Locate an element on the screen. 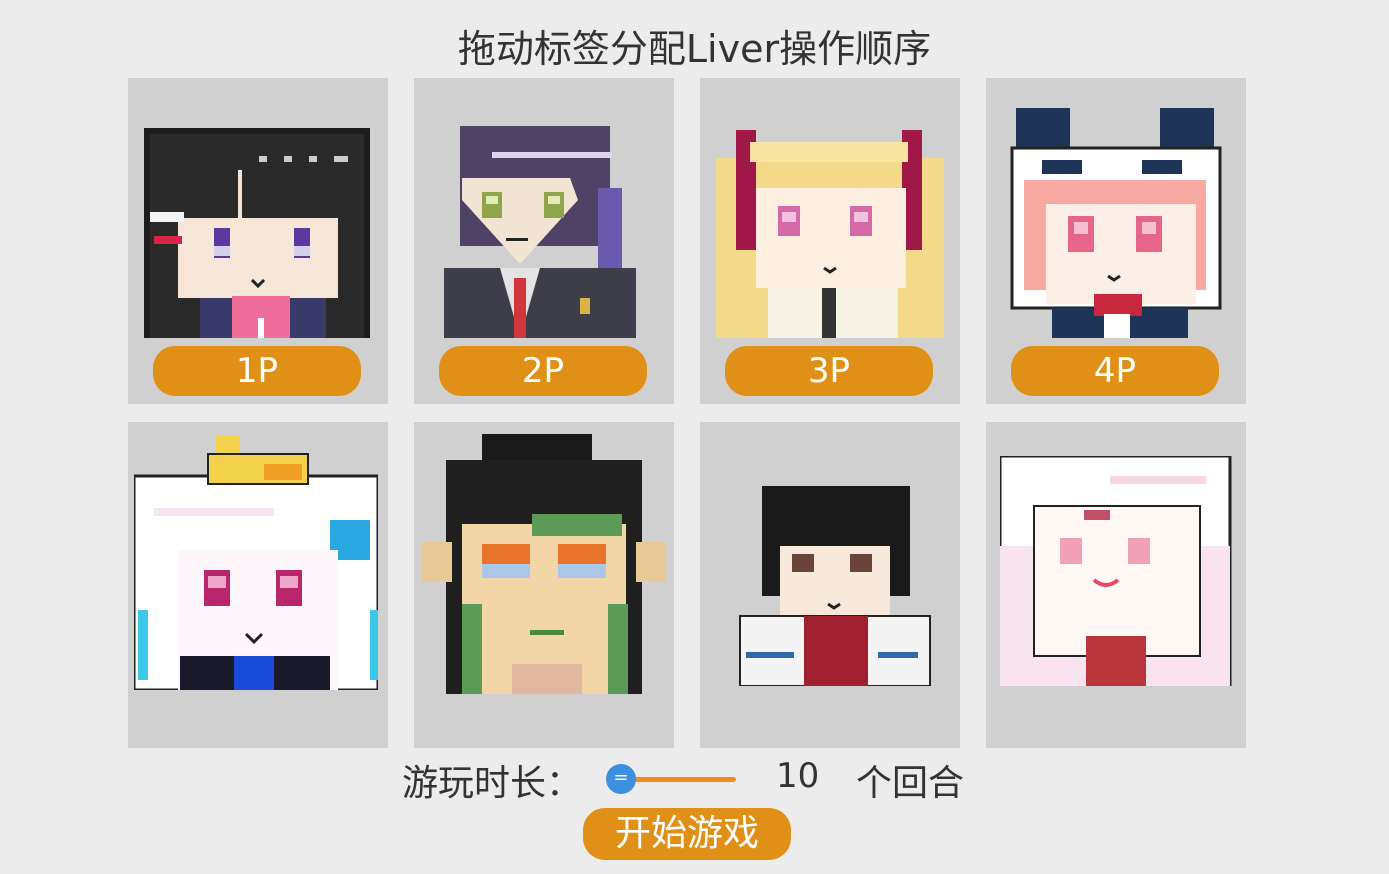 The image size is (1389, 874). order-tag-1p: 1P is located at coordinates (257, 371).